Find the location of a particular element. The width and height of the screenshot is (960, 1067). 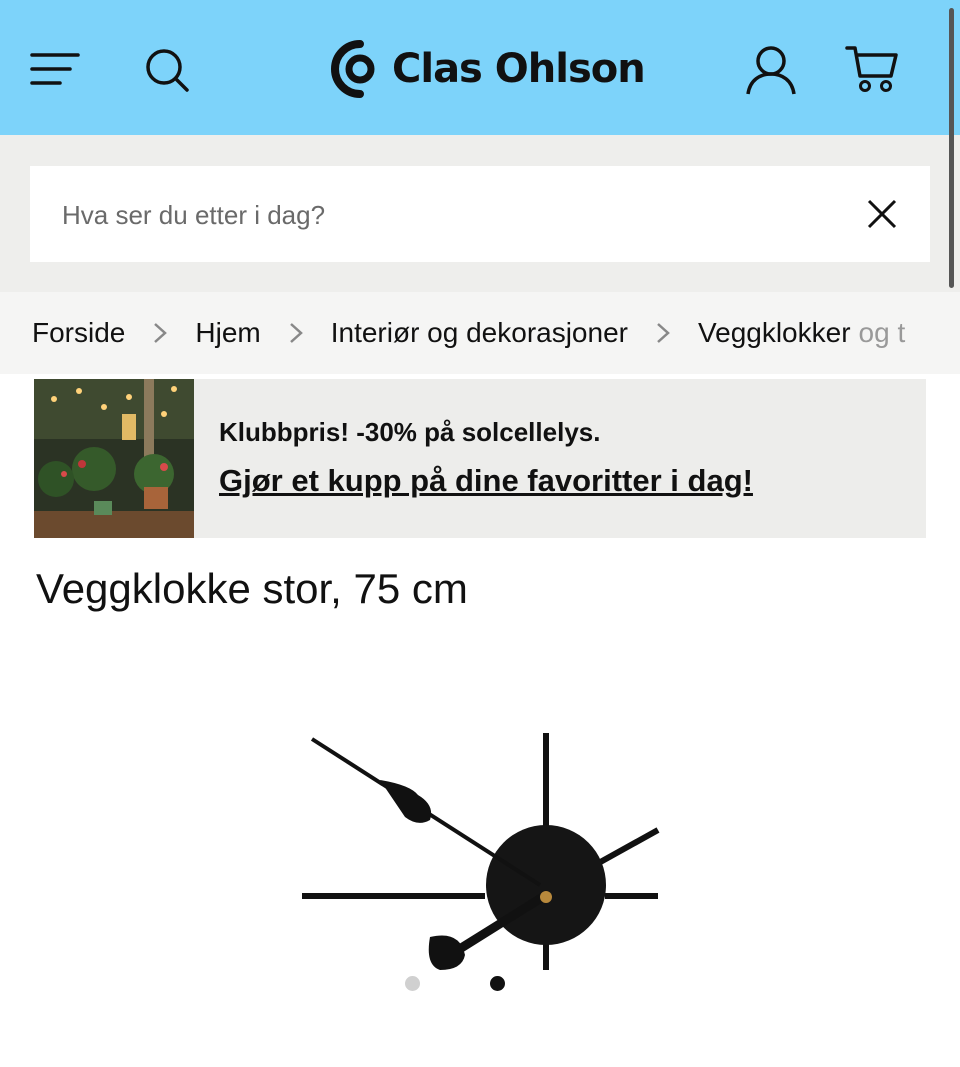

breadcrumb-item-veggklokker: Veggklokker is located at coordinates (774, 333).